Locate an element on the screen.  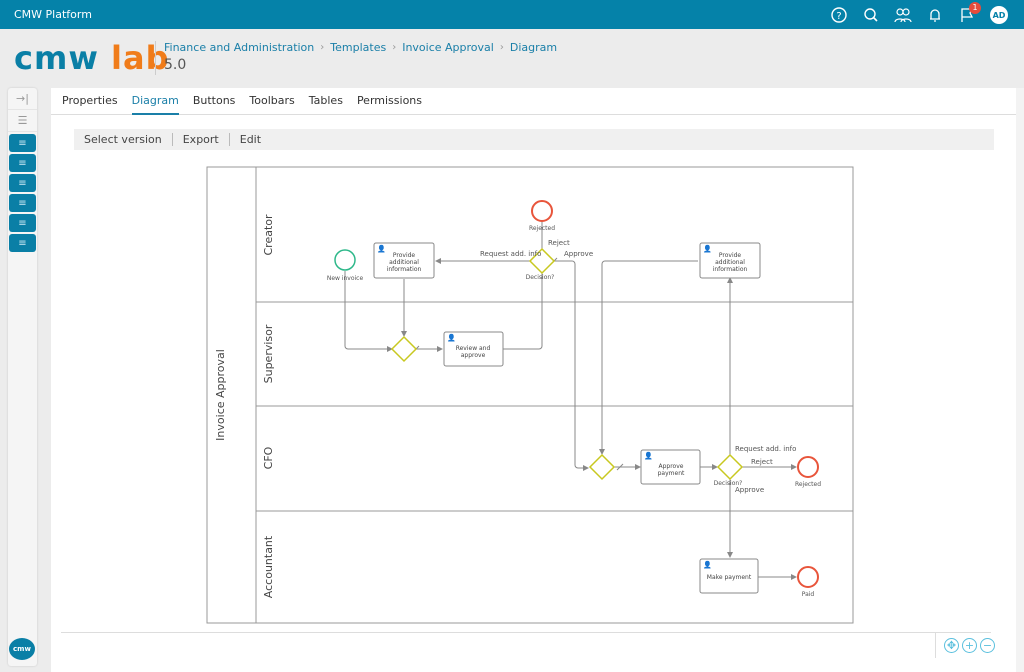
task-provide-info-2: 👤 Provide additional information is located at coordinates (730, 260).